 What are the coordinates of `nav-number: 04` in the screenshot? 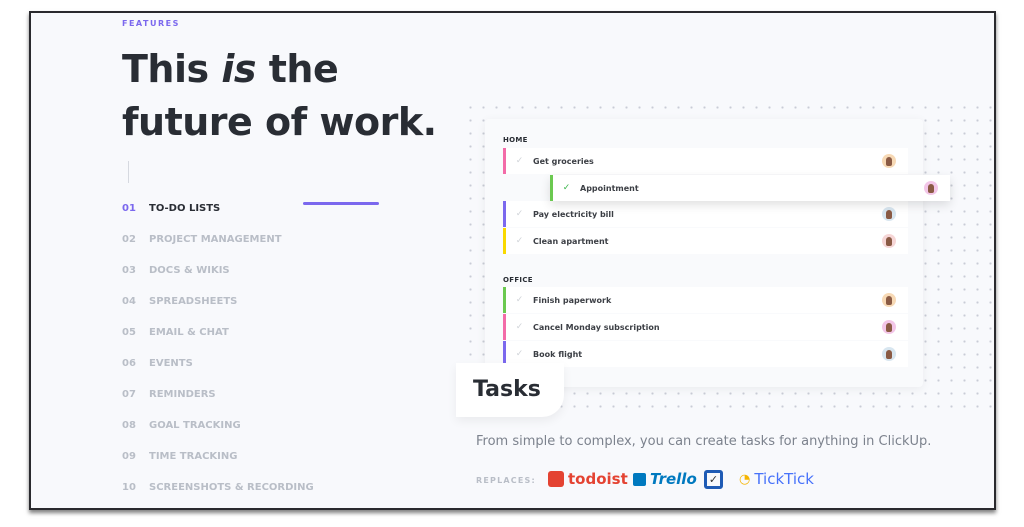 It's located at (129, 301).